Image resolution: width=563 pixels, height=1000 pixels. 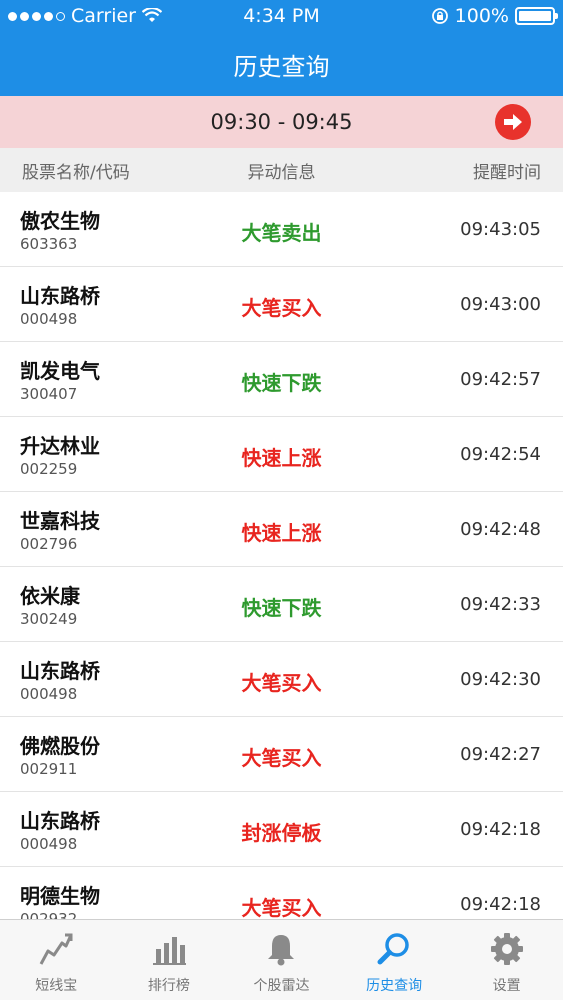 I want to click on alert-time: 09:43:00, so click(x=500, y=304).